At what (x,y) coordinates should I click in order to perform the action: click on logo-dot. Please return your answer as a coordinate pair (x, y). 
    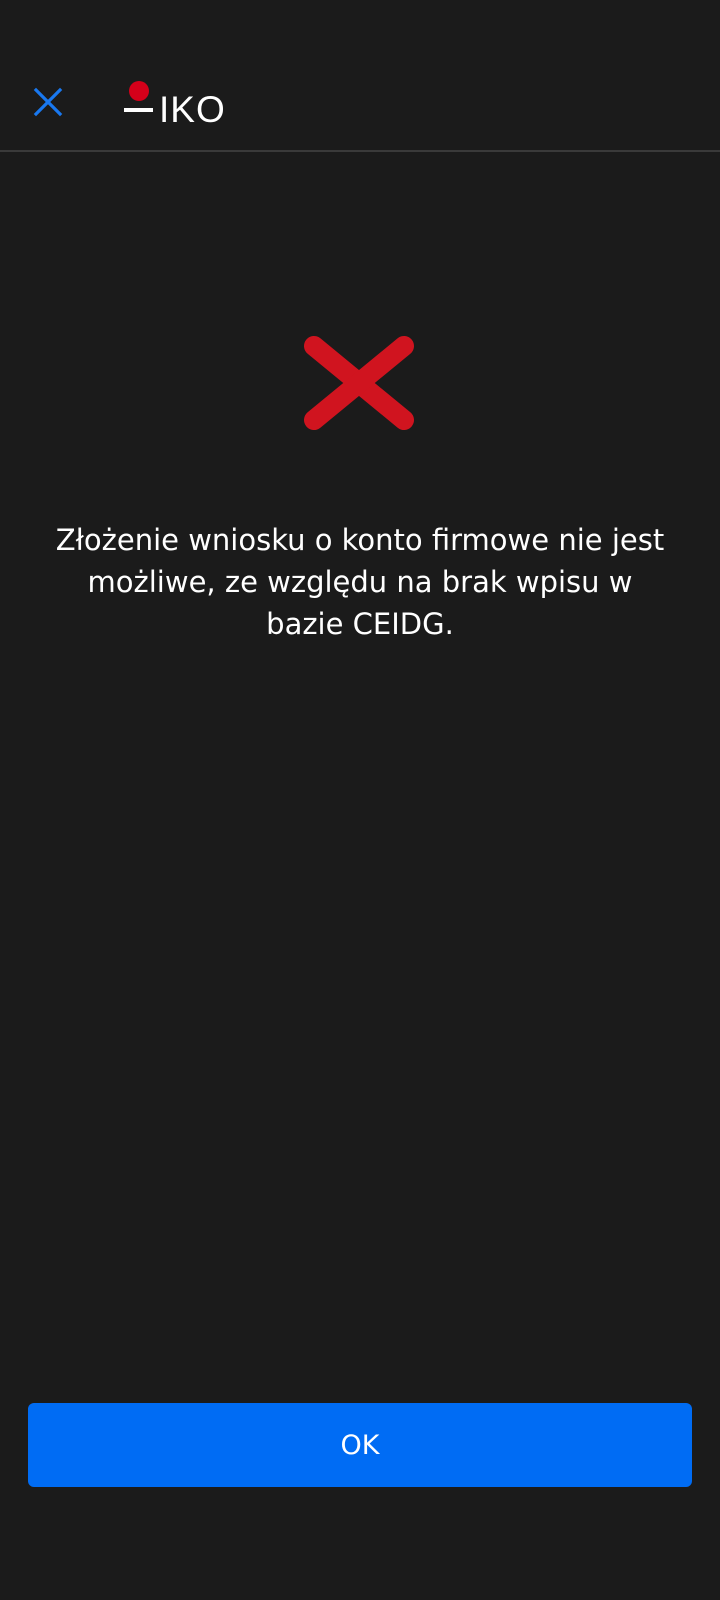
    Looking at the image, I should click on (139, 91).